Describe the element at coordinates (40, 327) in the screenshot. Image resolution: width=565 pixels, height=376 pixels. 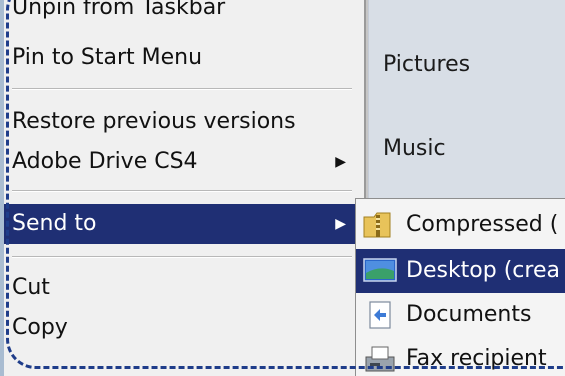
I see `menu-item-label: Copy` at that location.